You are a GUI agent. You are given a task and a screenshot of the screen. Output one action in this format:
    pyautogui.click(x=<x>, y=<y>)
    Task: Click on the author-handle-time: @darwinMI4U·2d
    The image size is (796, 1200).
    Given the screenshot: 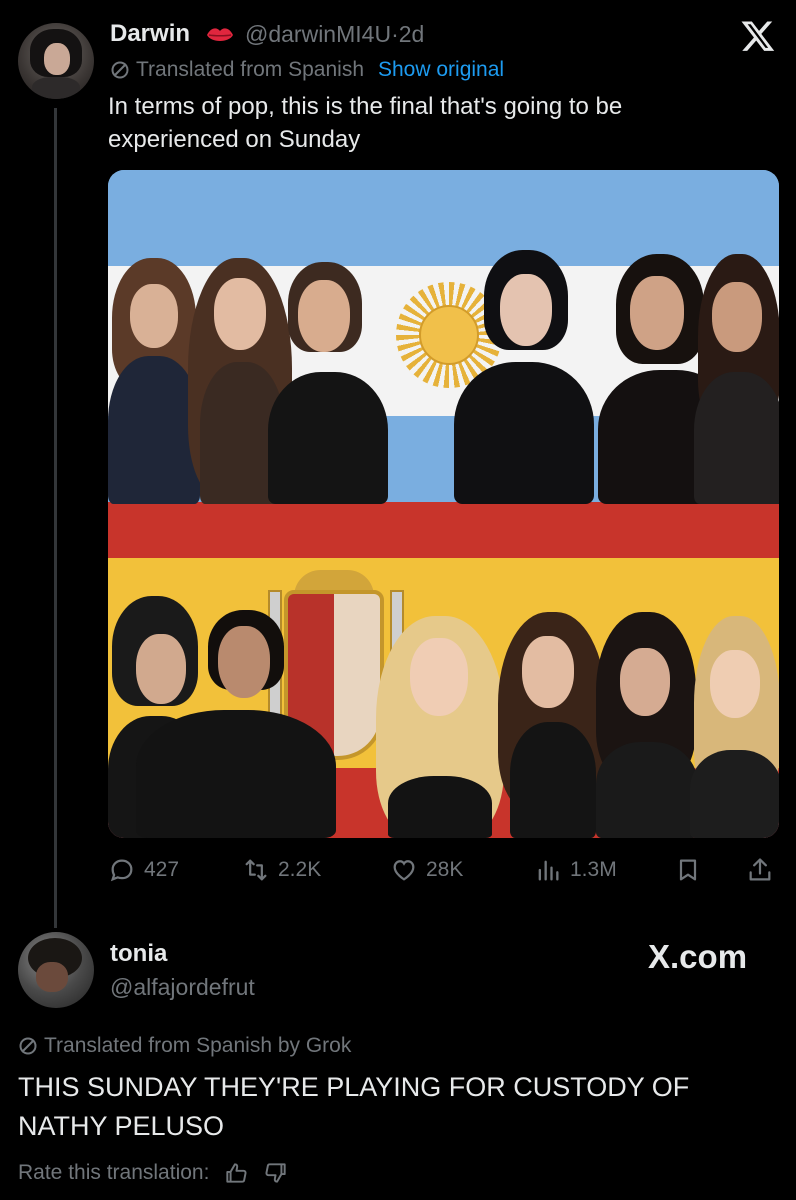 What is the action you would take?
    pyautogui.click(x=334, y=34)
    